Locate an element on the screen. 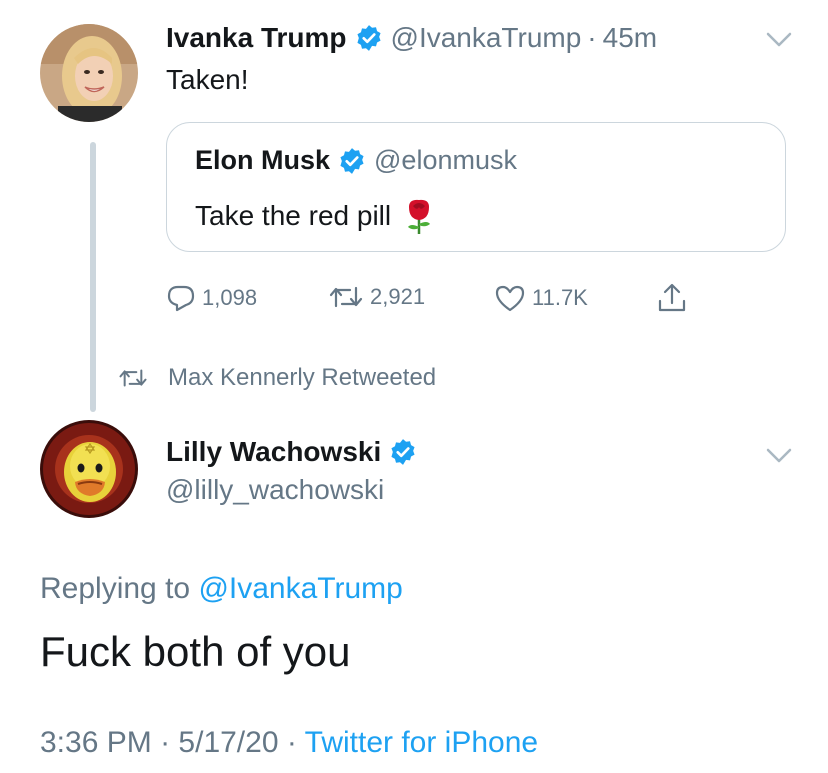 The height and width of the screenshot is (773, 828). like-count: 11.7K is located at coordinates (560, 297).